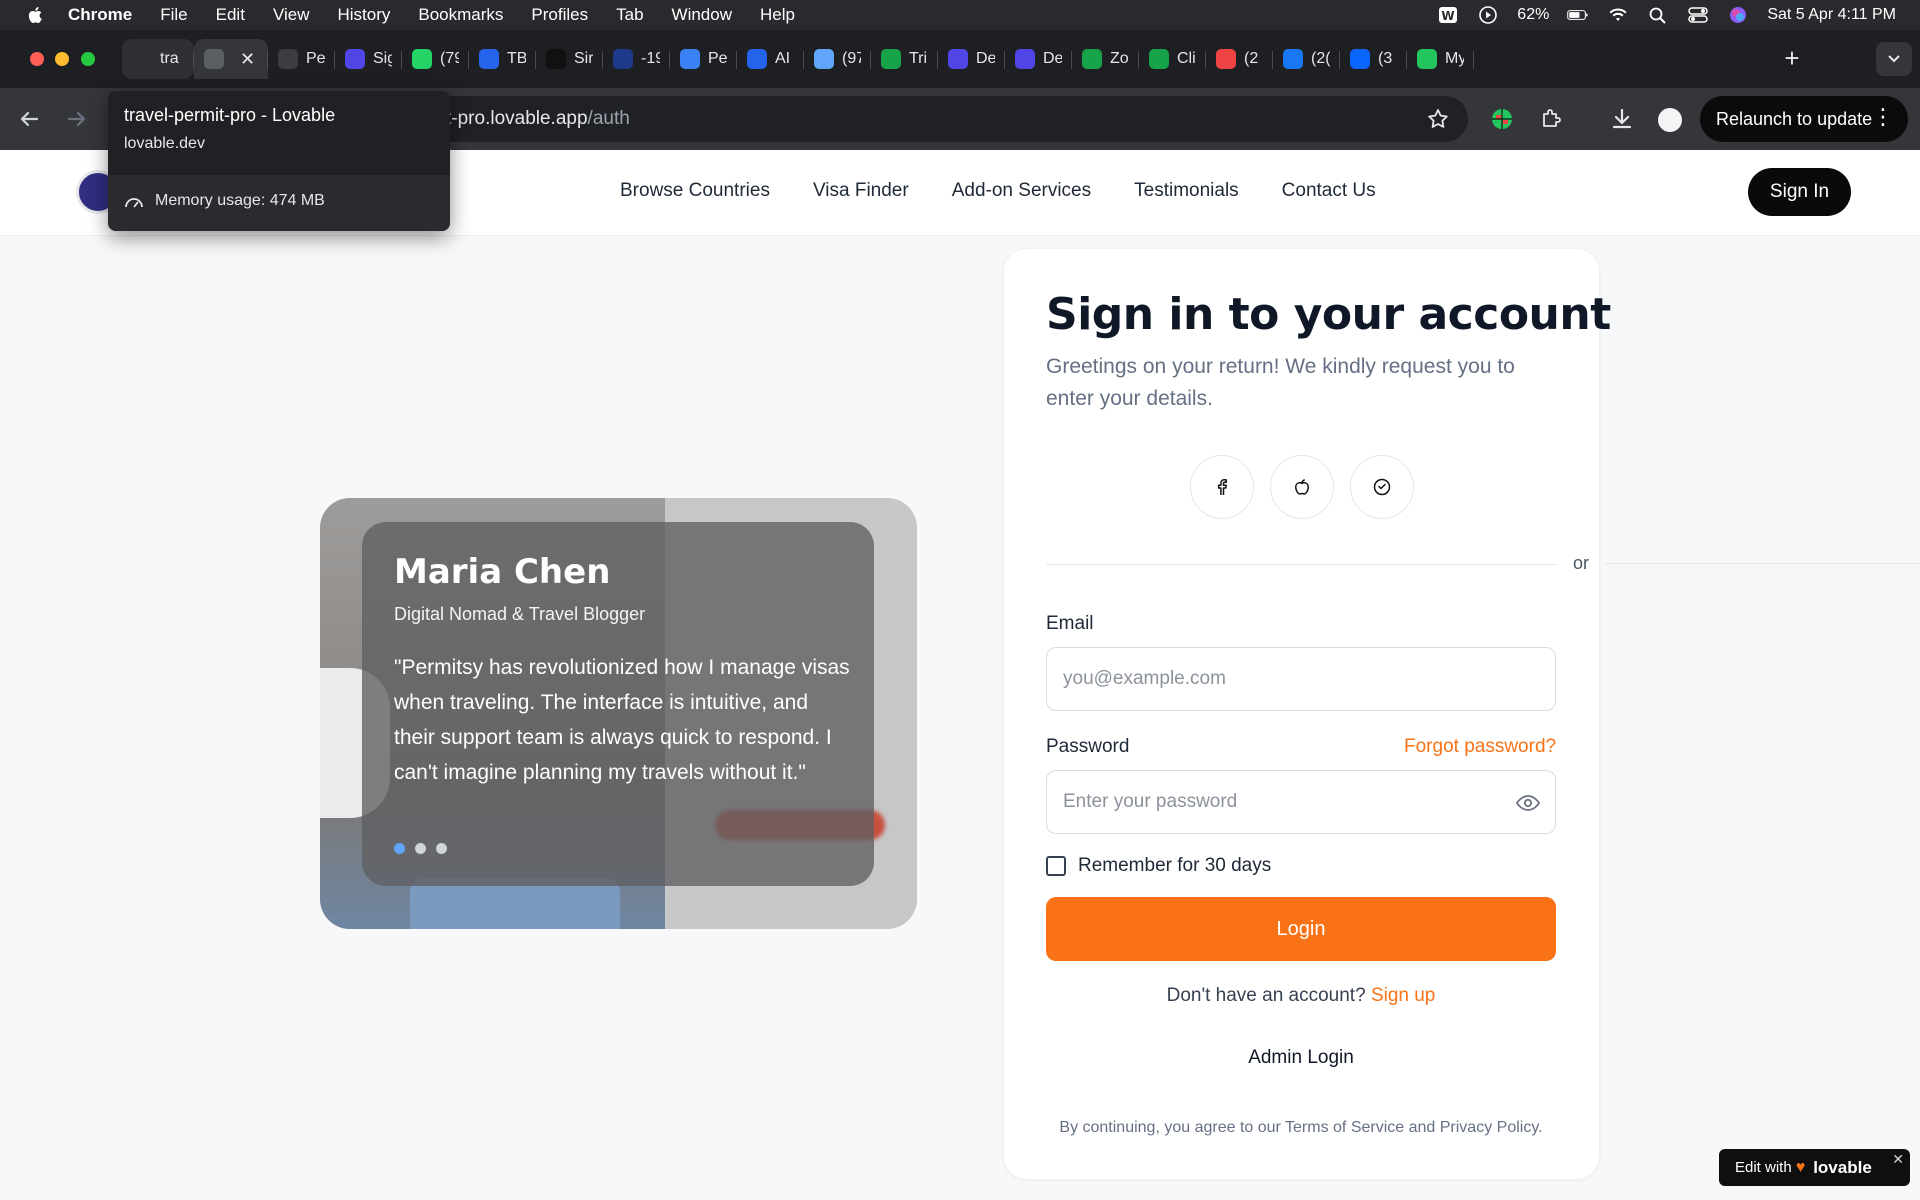 This screenshot has height=1200, width=1920. I want to click on admin-login-link: Admin Login, so click(1301, 1058).